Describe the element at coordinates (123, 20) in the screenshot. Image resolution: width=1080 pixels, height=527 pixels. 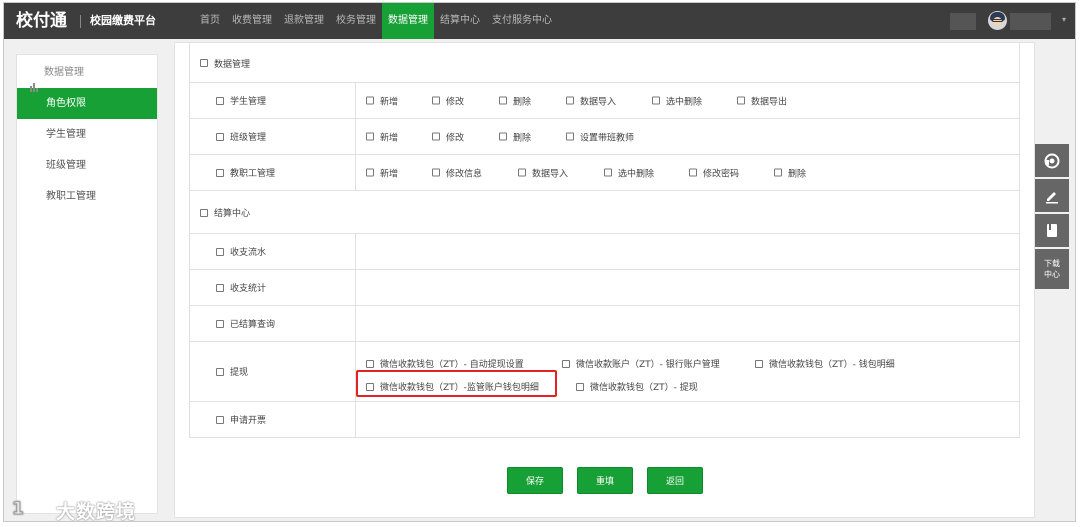
I see `platform-name: 校园缴费平台` at that location.